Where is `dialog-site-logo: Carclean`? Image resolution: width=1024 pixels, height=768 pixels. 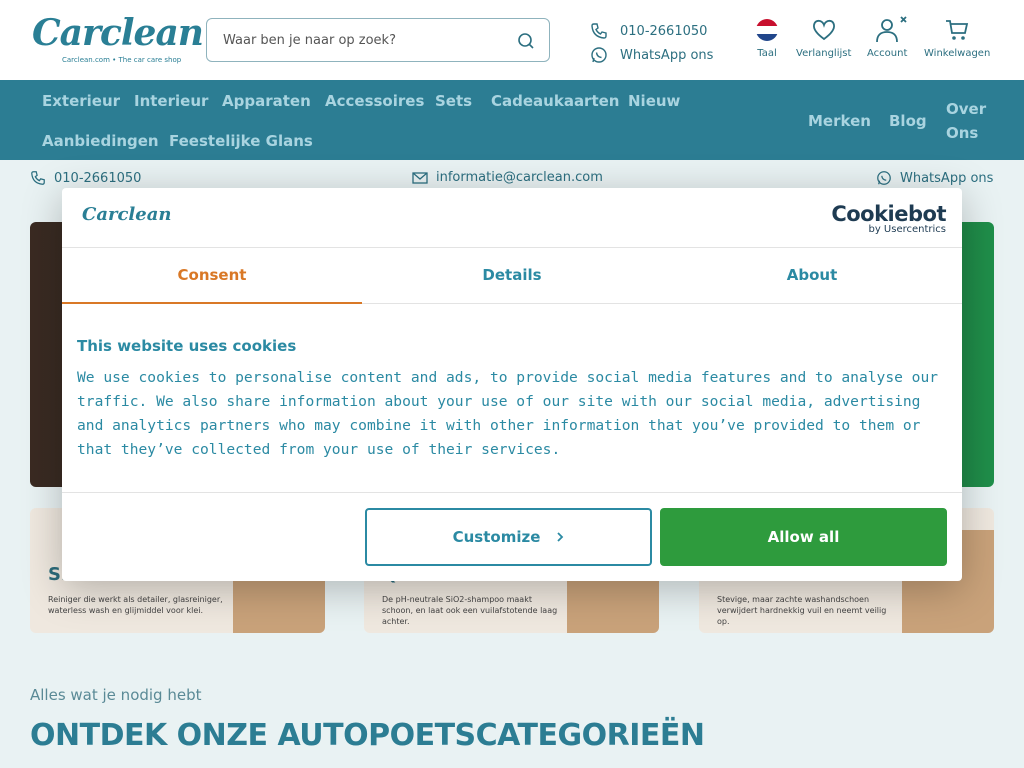 dialog-site-logo: Carclean is located at coordinates (127, 214).